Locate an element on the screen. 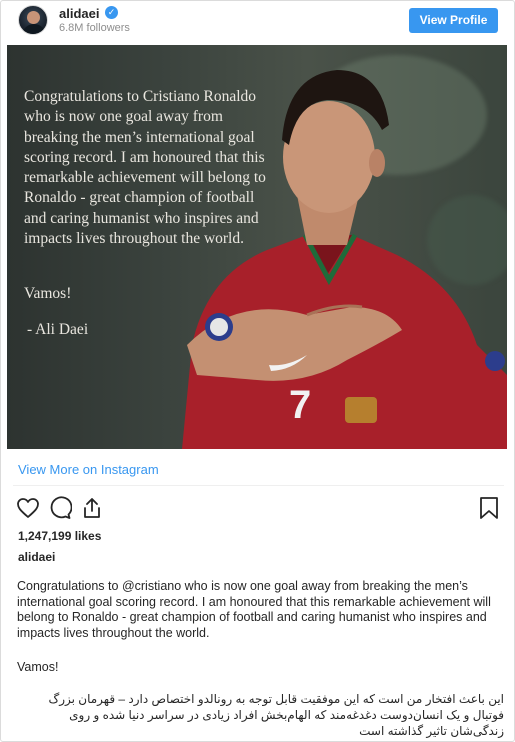 The image size is (515, 742). heart-icon is located at coordinates (28, 508).